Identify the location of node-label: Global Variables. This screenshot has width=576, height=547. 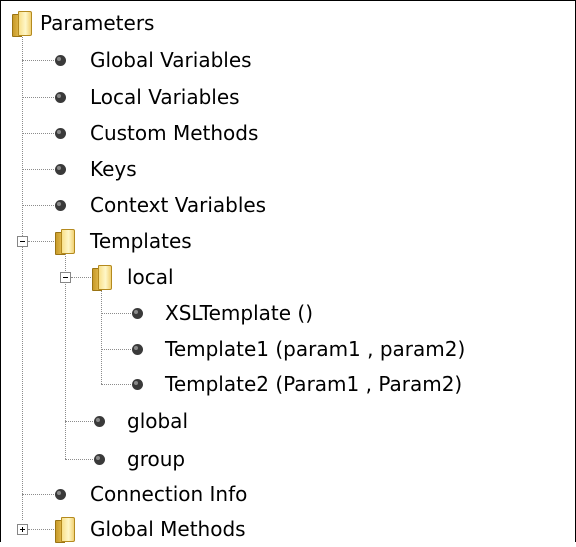
(171, 60).